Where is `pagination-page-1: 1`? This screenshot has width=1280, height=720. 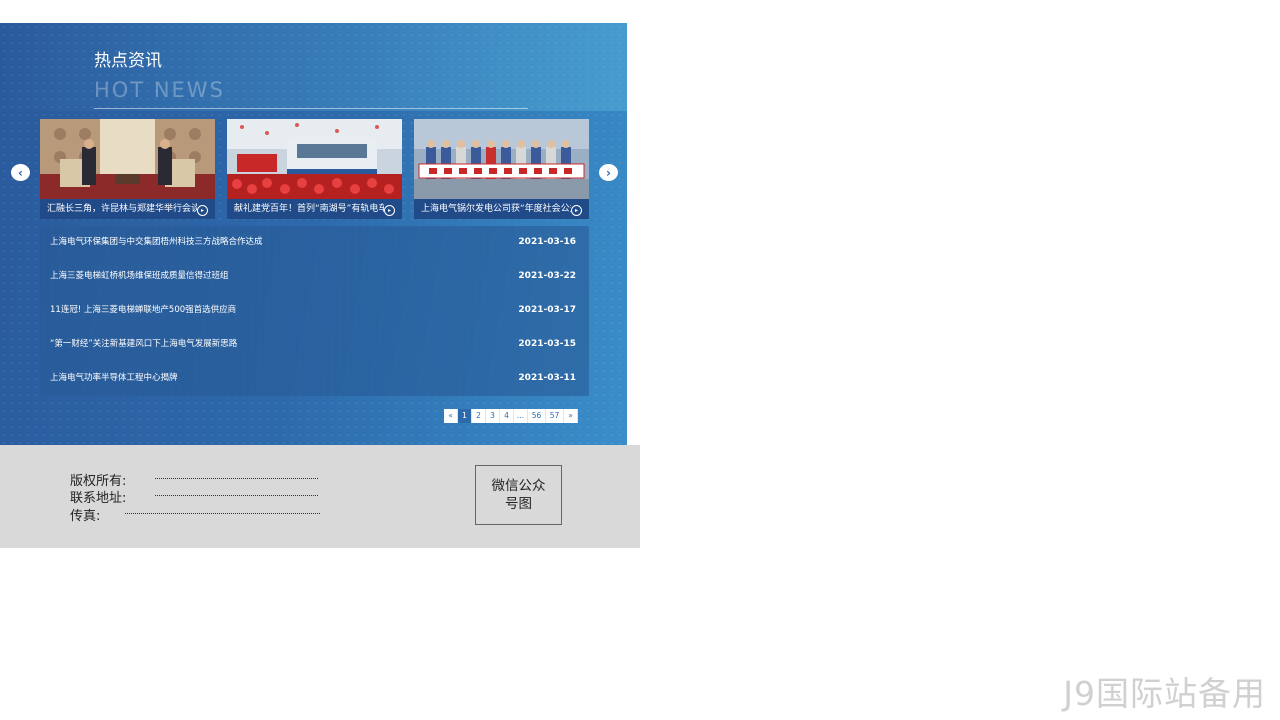
pagination-page-1: 1 is located at coordinates (465, 416).